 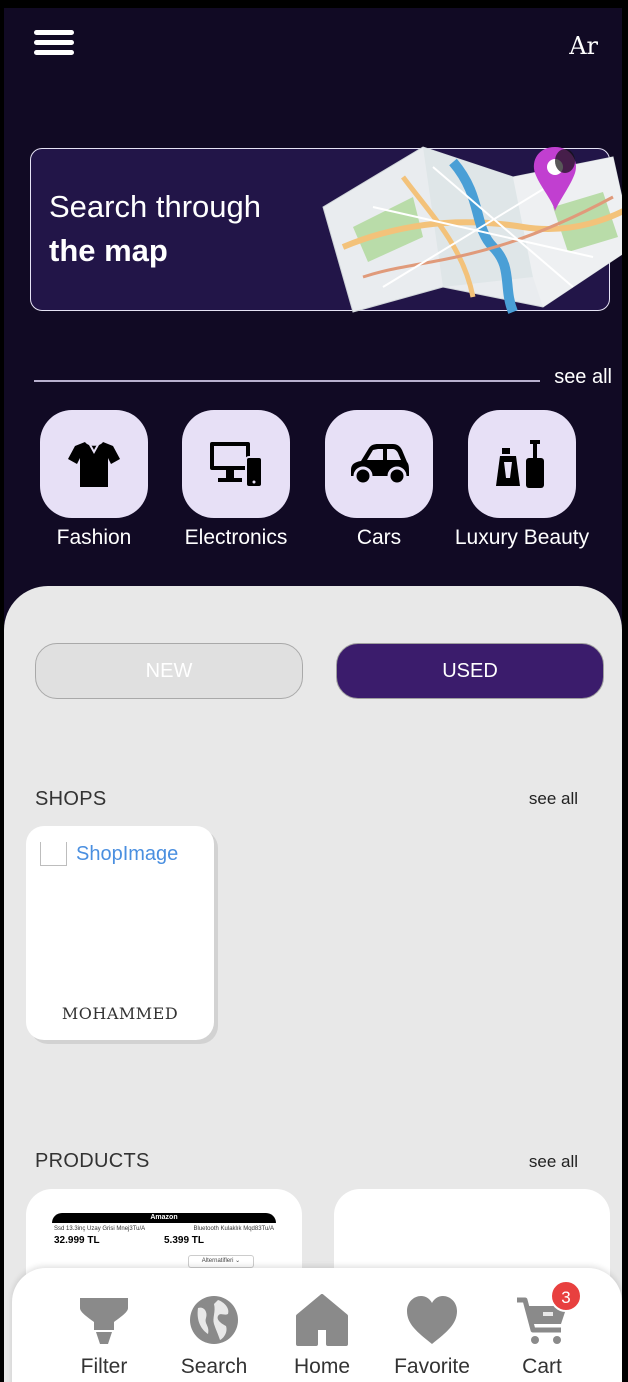 I want to click on used-toggle-button: USED, so click(x=470, y=671).